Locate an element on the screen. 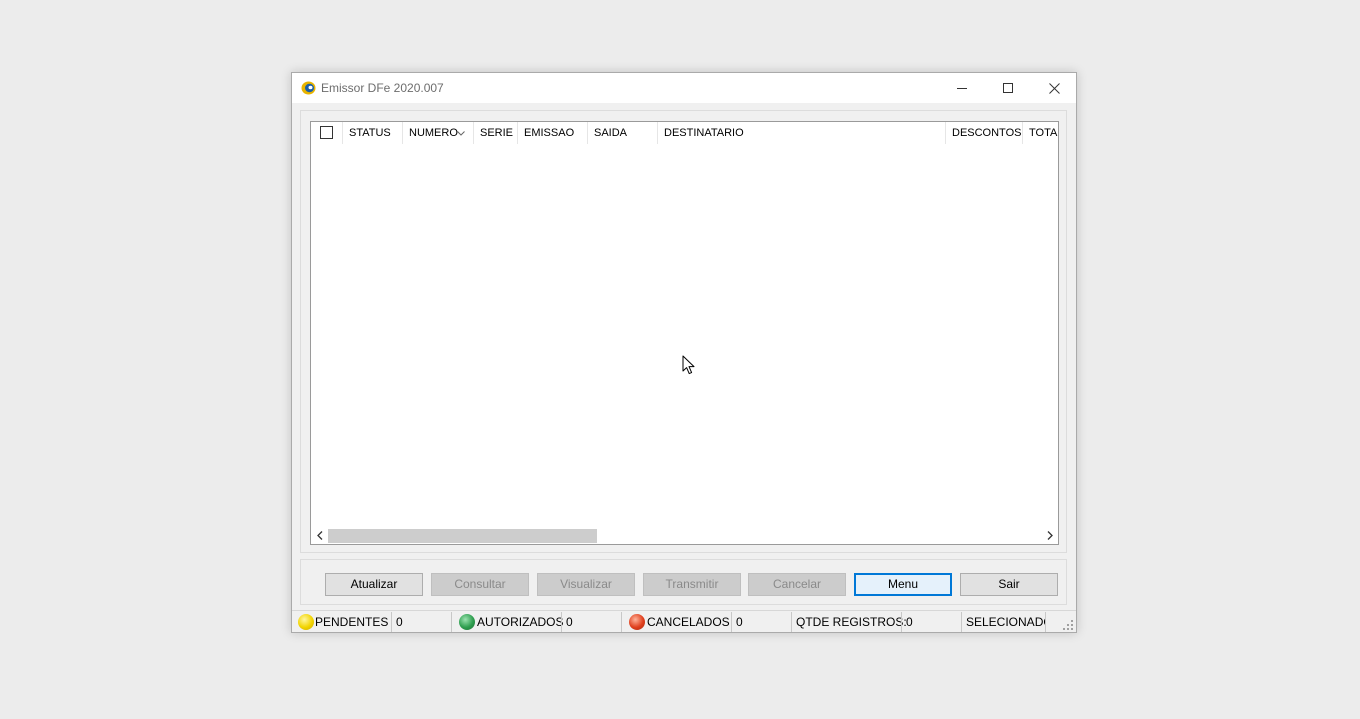 The image size is (1360, 719). scrollbar-thumb is located at coordinates (462, 536).